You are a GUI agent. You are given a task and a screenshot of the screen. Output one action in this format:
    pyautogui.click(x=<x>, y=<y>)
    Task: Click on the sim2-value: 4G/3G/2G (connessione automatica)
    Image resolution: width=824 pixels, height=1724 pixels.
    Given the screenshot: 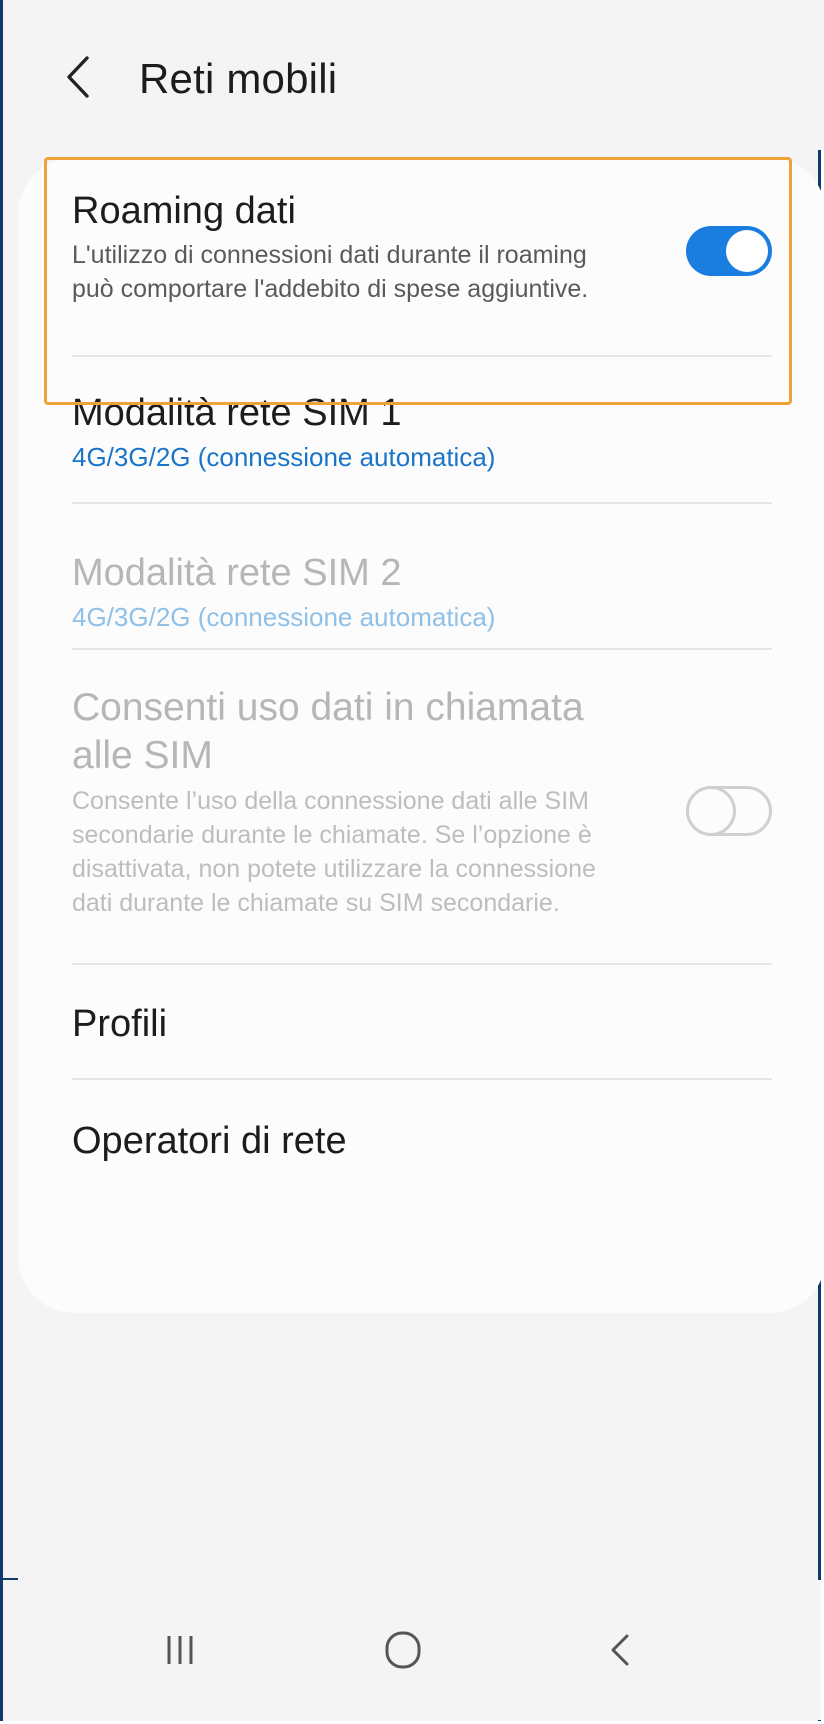 What is the action you would take?
    pyautogui.click(x=284, y=617)
    